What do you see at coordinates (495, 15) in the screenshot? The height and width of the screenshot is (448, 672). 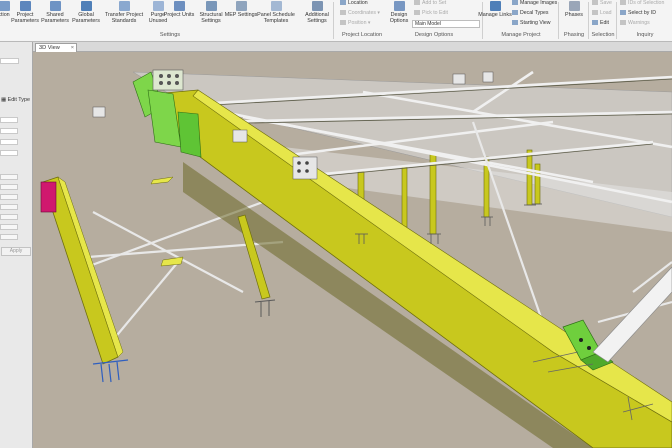 I see `manage-links-label: Manage Links` at bounding box center [495, 15].